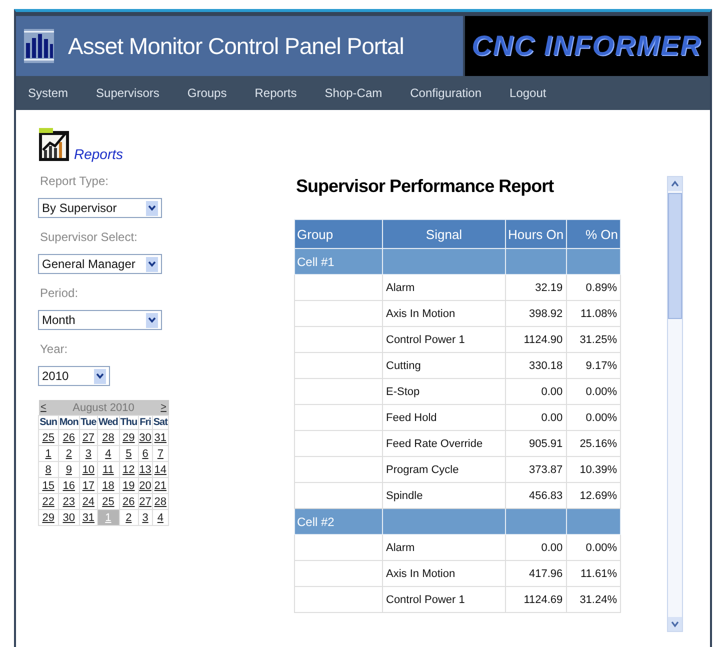 The height and width of the screenshot is (647, 718). Describe the element at coordinates (145, 470) in the screenshot. I see `calendar-day: 13` at that location.